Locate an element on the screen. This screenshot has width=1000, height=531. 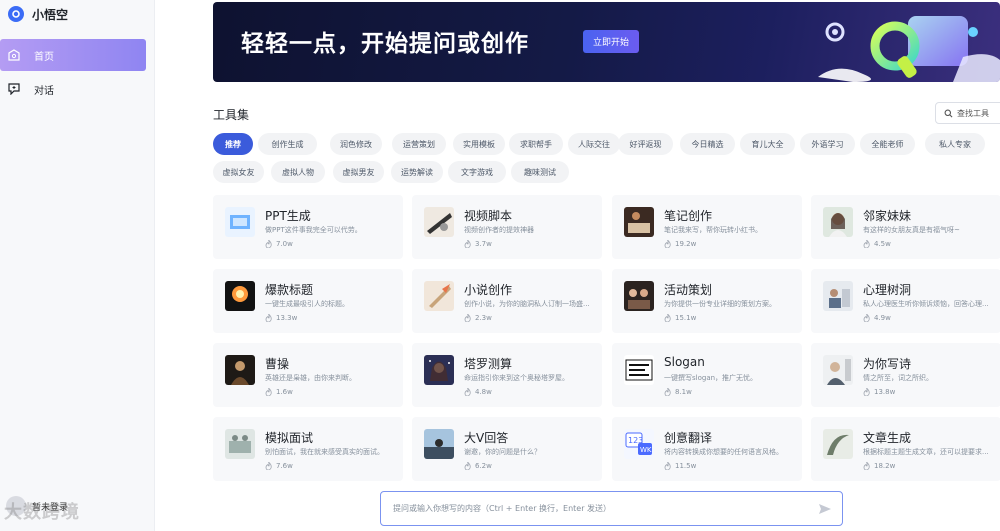
tool-card-interview: 模拟面试 别怕面试，我在就来感受真实的面试。 7.6w is located at coordinates (308, 449).